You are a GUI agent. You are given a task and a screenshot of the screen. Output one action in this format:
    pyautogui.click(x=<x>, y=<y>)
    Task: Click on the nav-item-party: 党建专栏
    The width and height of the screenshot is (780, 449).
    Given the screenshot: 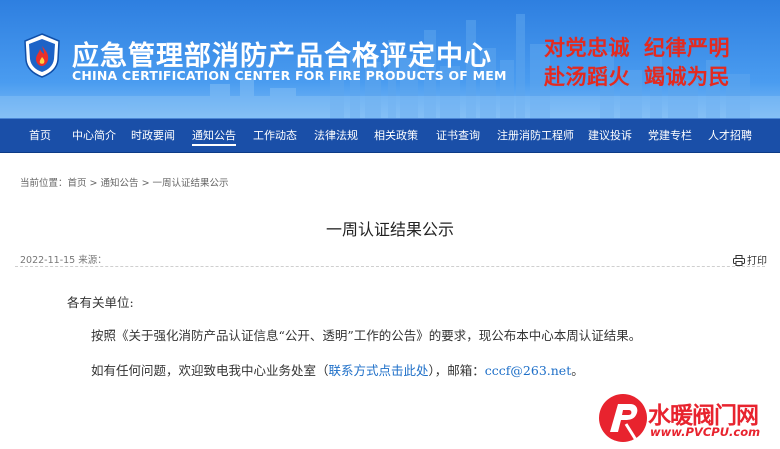 What is the action you would take?
    pyautogui.click(x=670, y=135)
    